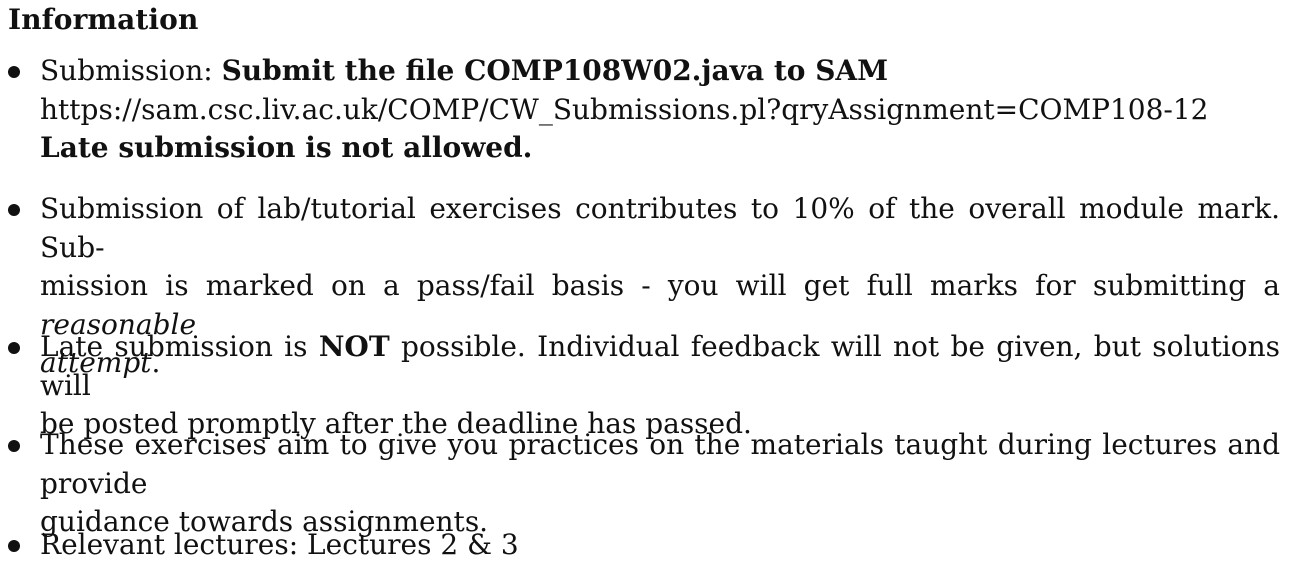 This screenshot has height=566, width=1296. Describe the element at coordinates (279, 544) in the screenshot. I see `lectures-line: Relevant lectures: Lectures 2 & 3` at that location.